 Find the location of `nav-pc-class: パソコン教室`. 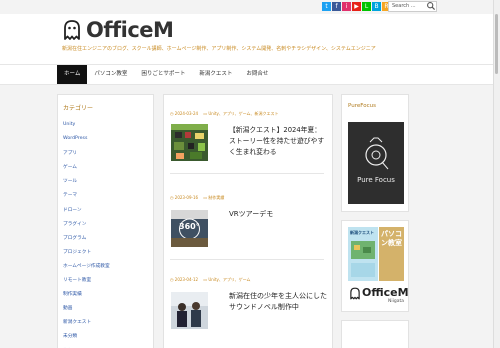

nav-pc-class: パソコン教室 is located at coordinates (110, 74).